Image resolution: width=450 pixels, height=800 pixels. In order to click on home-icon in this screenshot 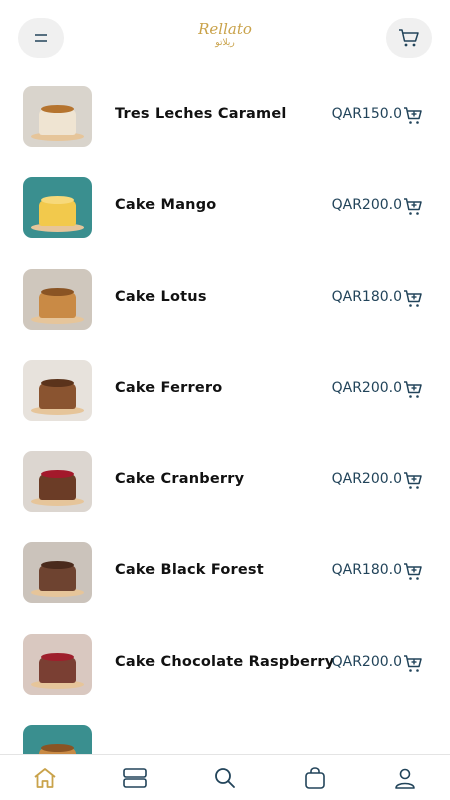, I will do `click(45, 778)`.